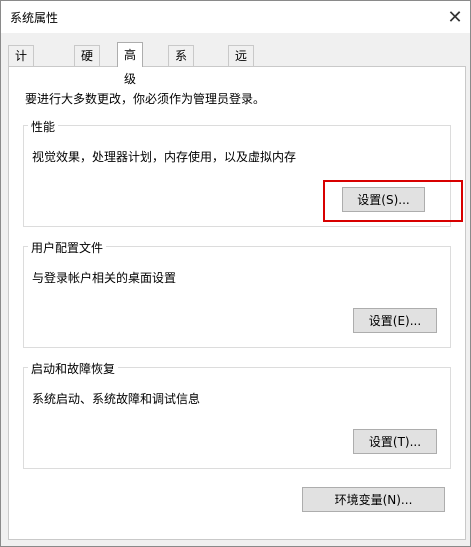  What do you see at coordinates (21, 84) in the screenshot?
I see `tab-computer-name: 计算机名` at bounding box center [21, 84].